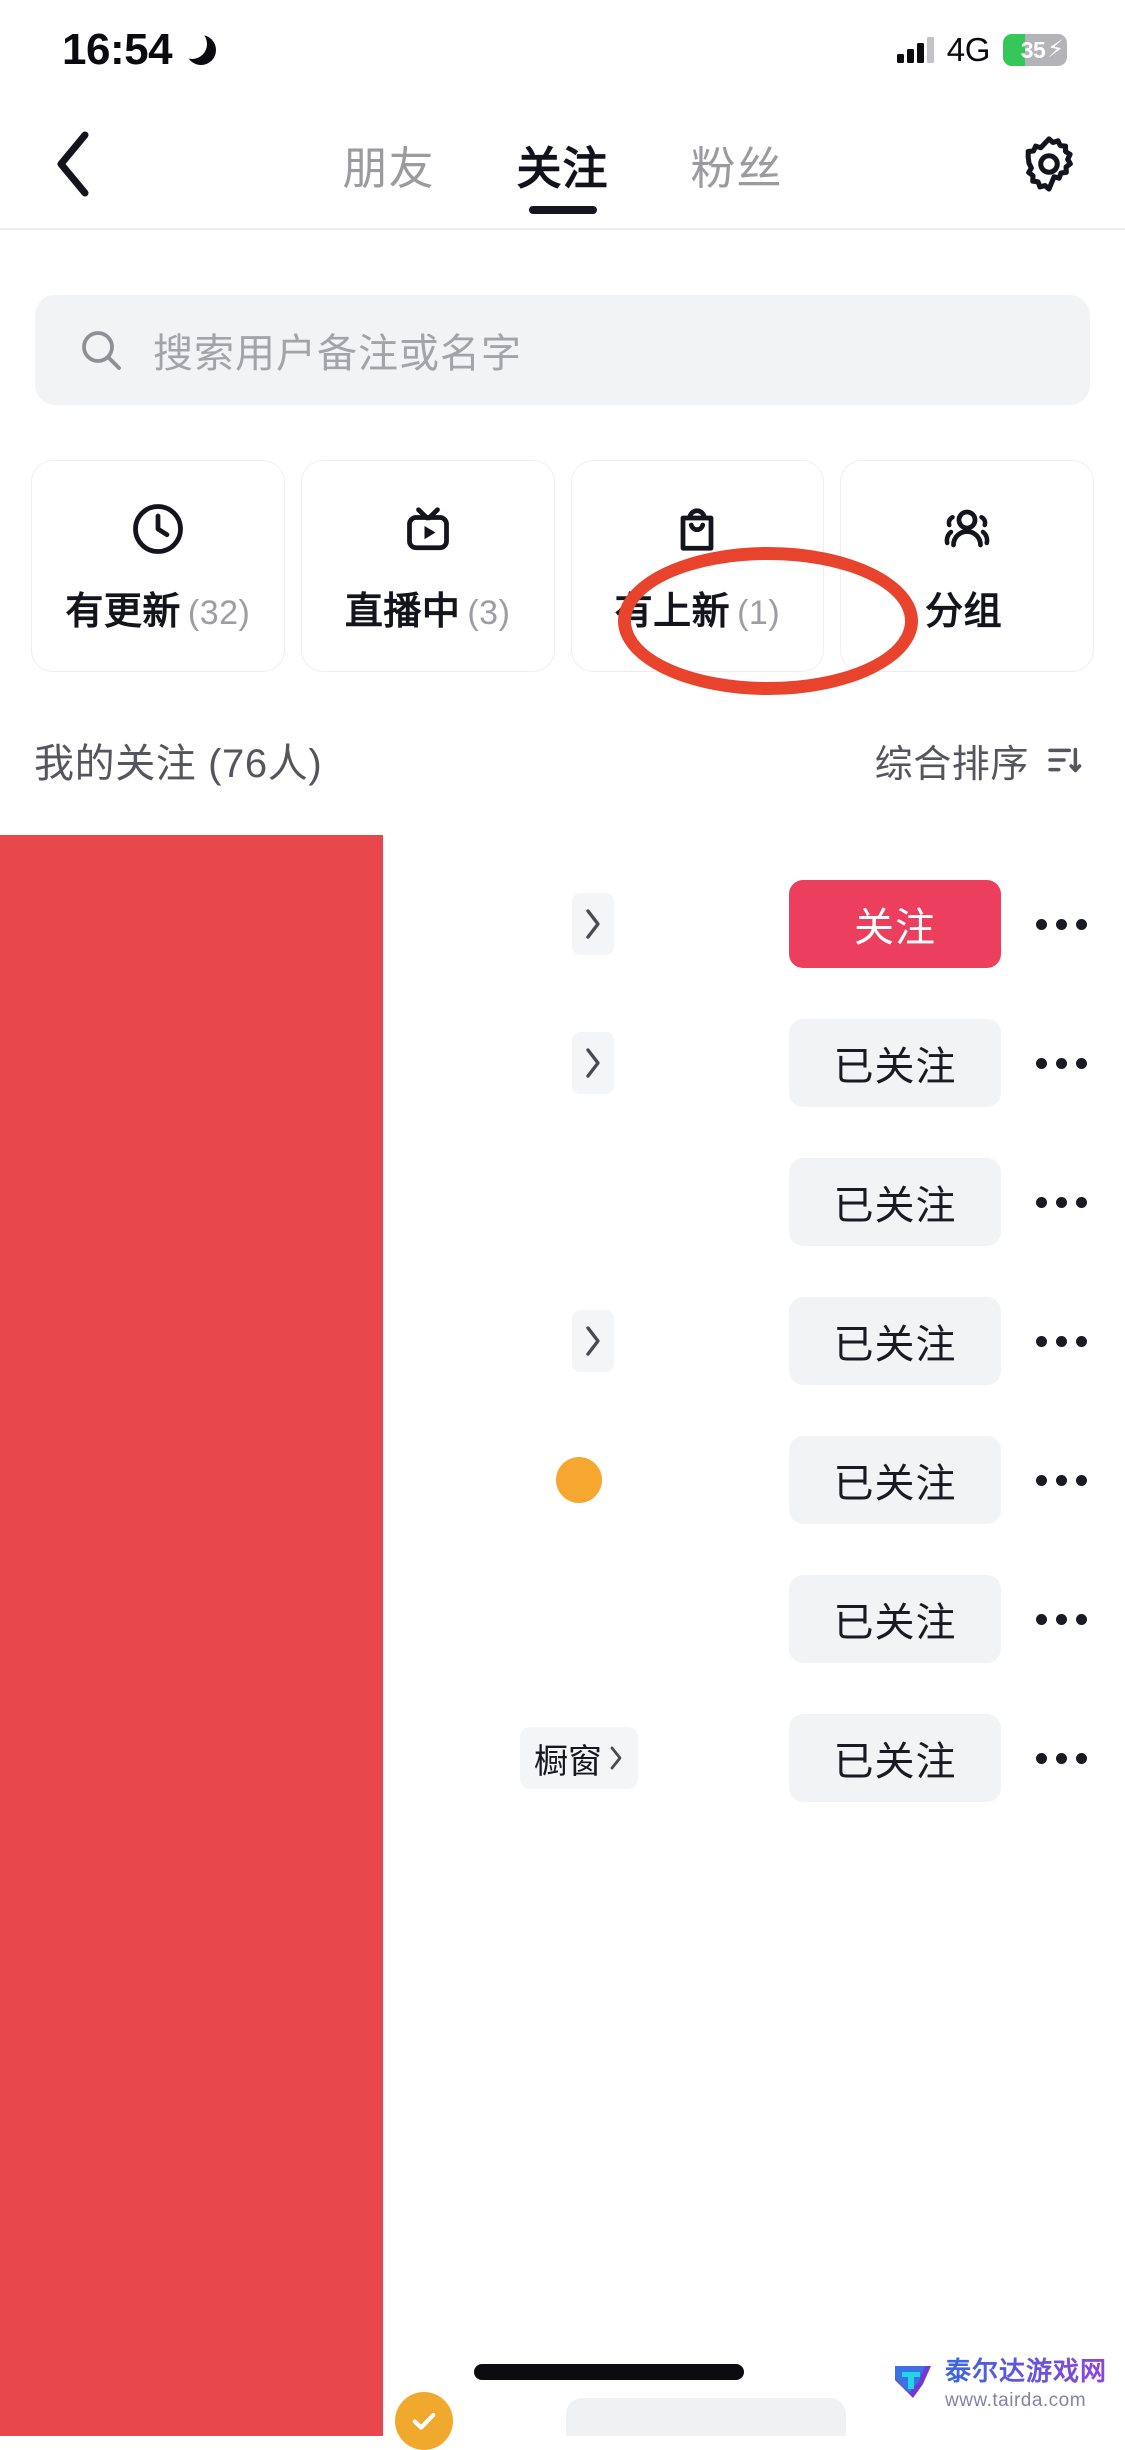 Image resolution: width=1125 pixels, height=2450 pixels. I want to click on tab-bar: 朋友 关注 粉丝, so click(562, 164).